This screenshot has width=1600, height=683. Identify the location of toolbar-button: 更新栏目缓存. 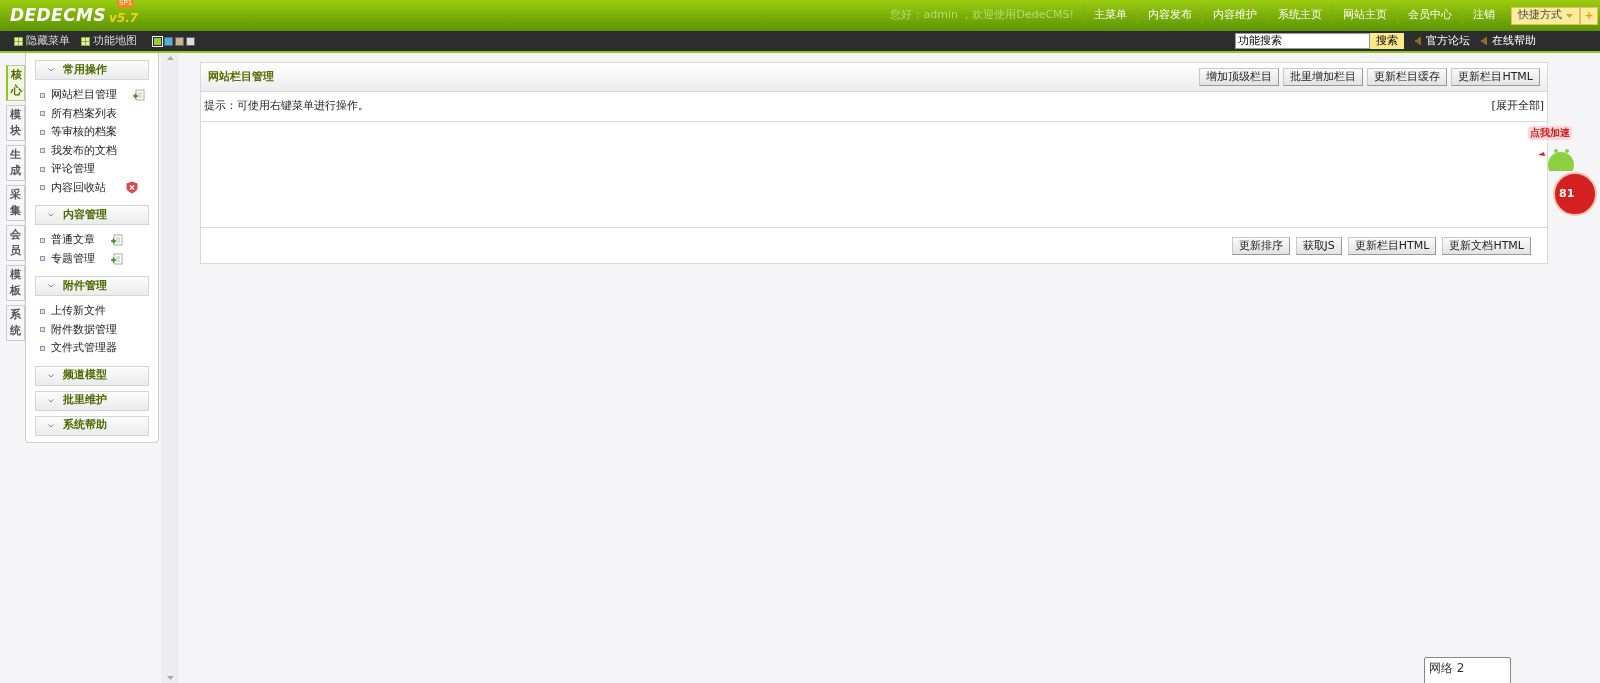
(1407, 77).